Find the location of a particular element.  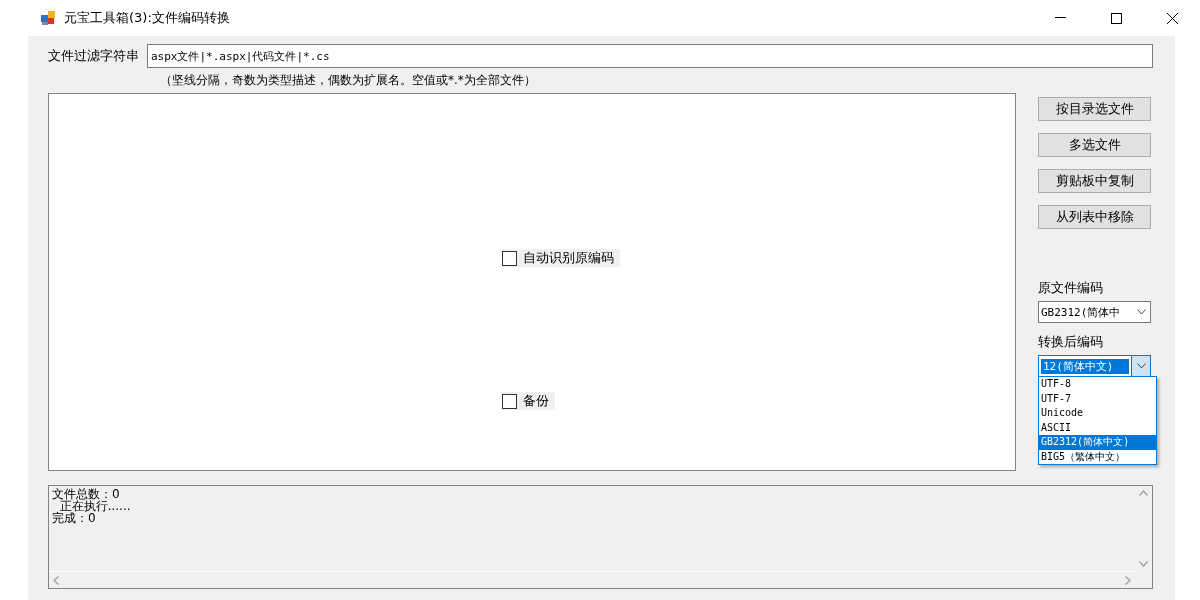

minimize-icon is located at coordinates (1060, 18).